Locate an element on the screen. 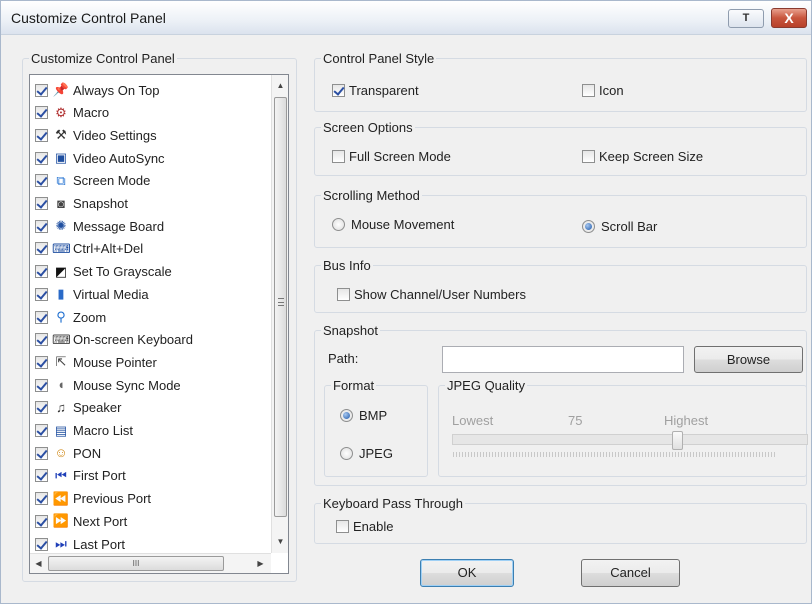  list-item-label: Next Port is located at coordinates (100, 521).